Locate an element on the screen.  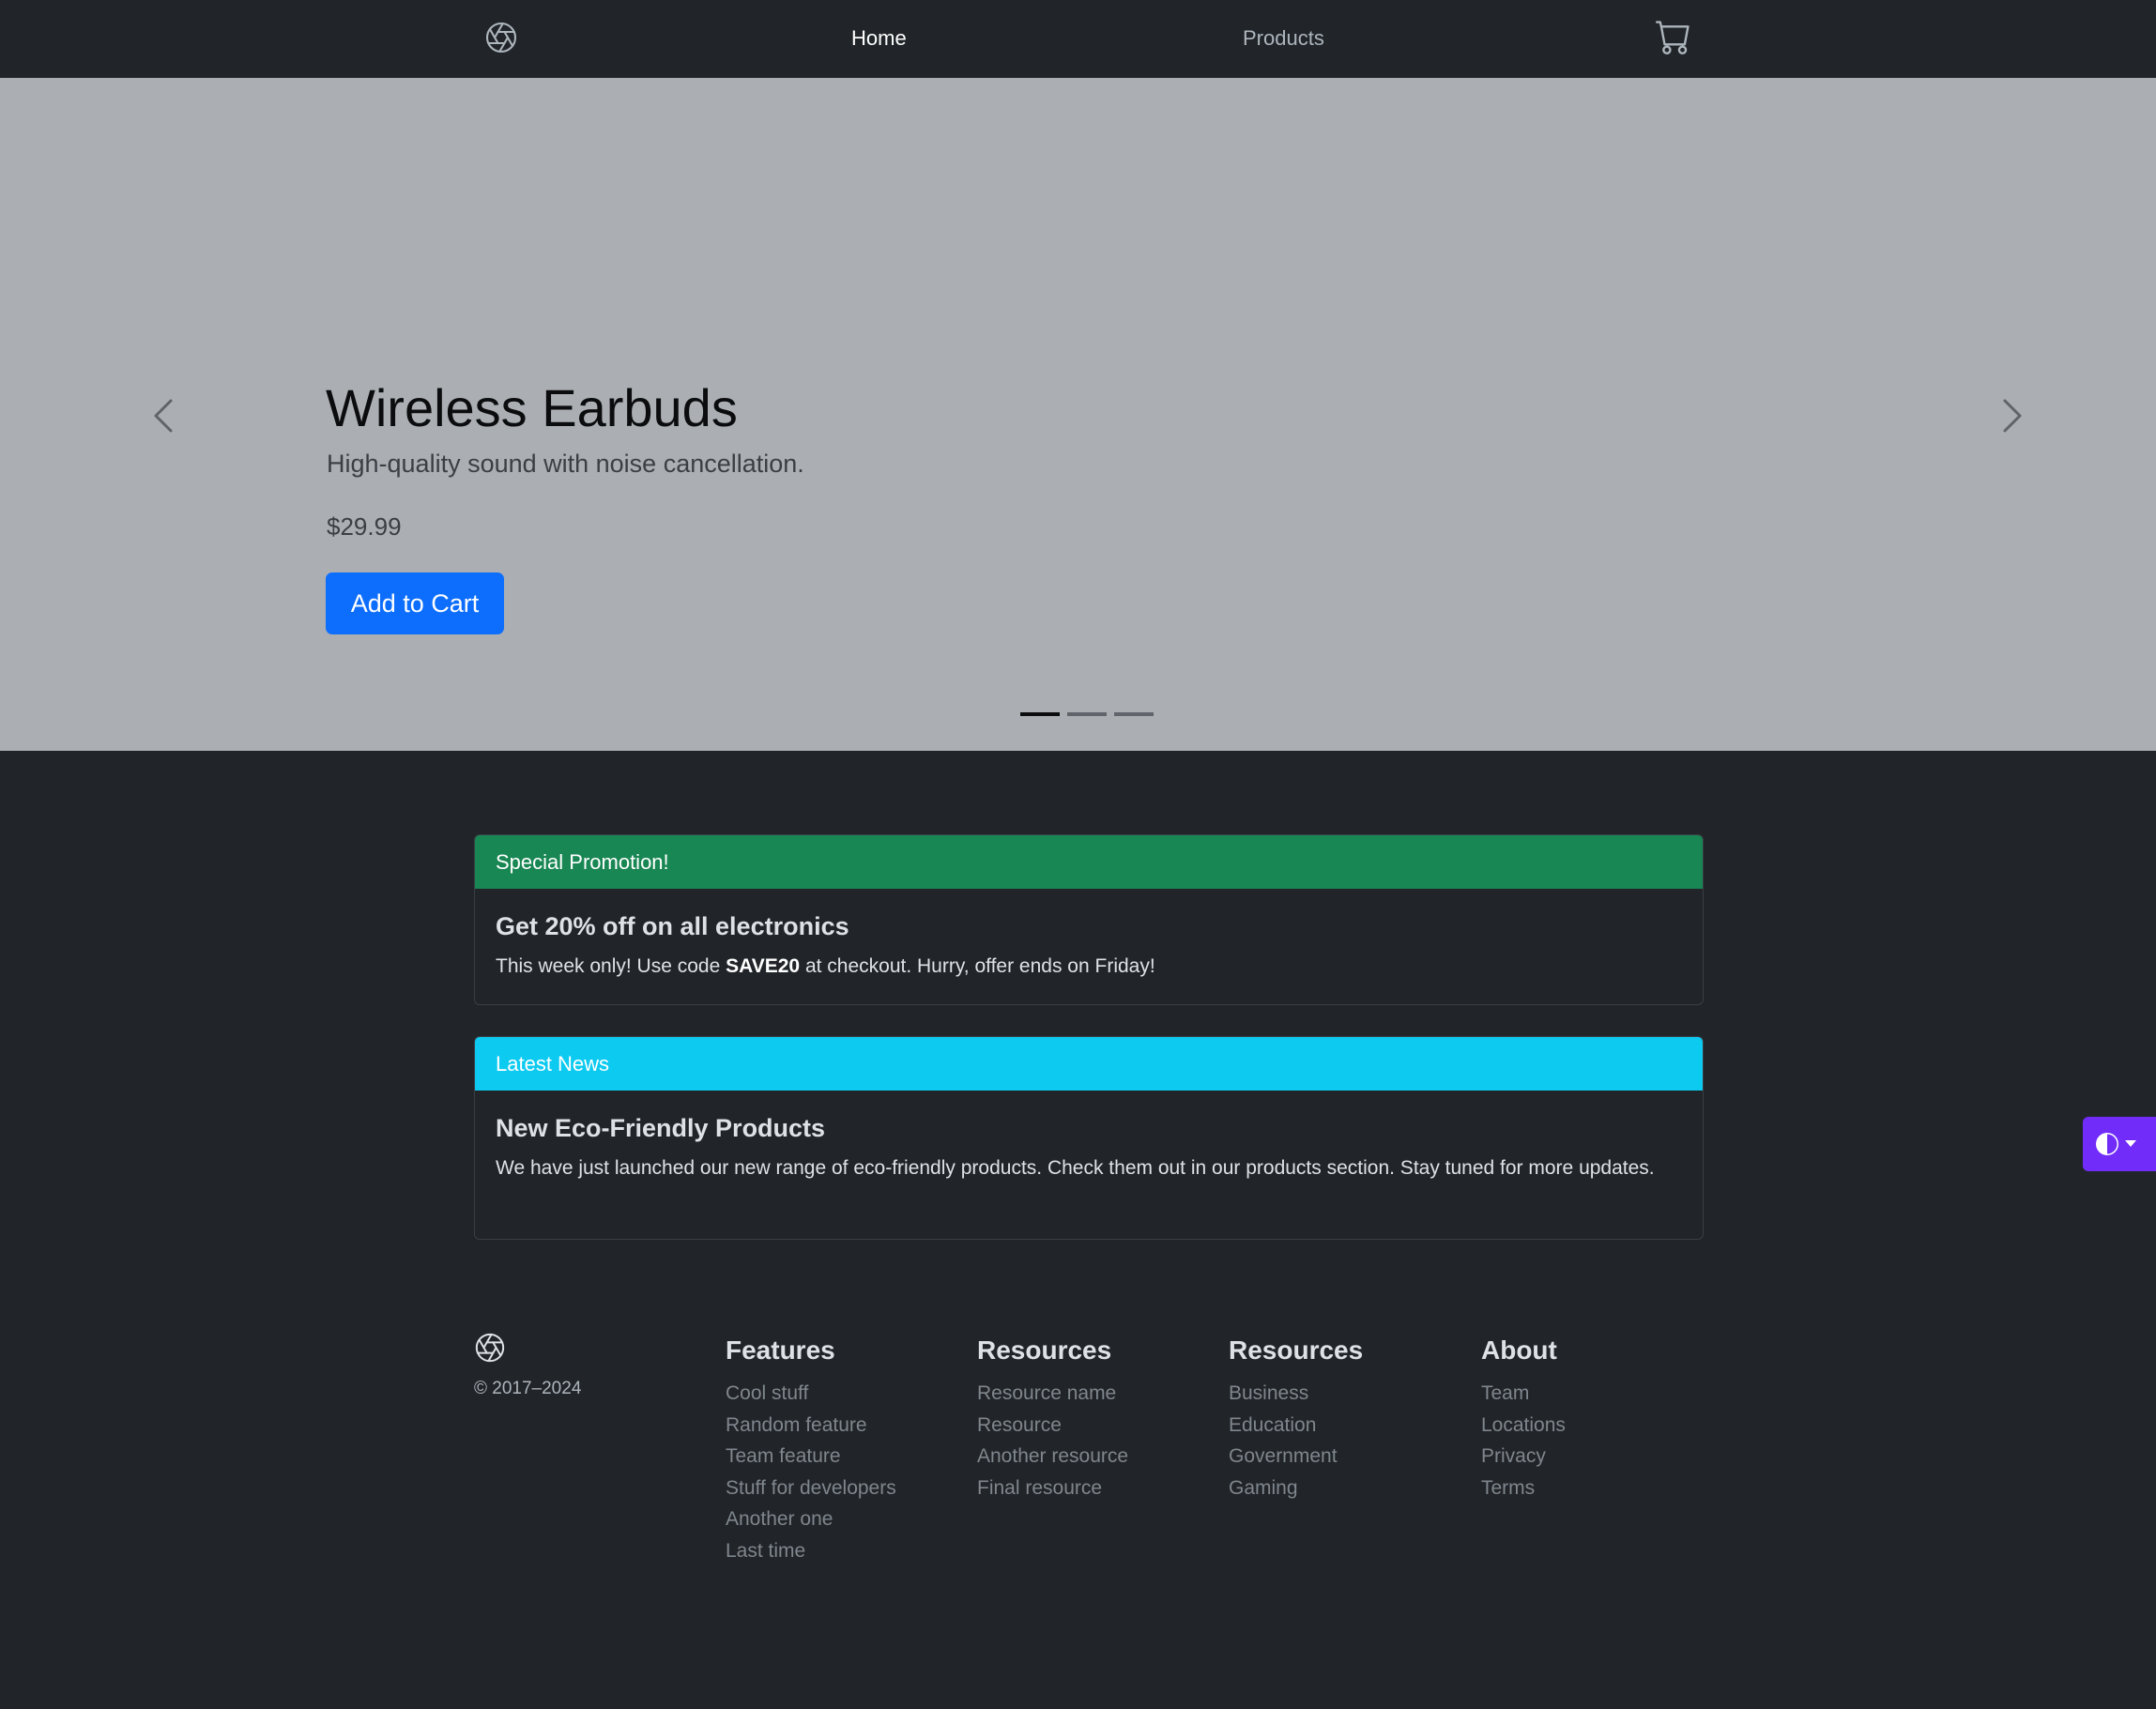
footer-link: Last time is located at coordinates (811, 1551).